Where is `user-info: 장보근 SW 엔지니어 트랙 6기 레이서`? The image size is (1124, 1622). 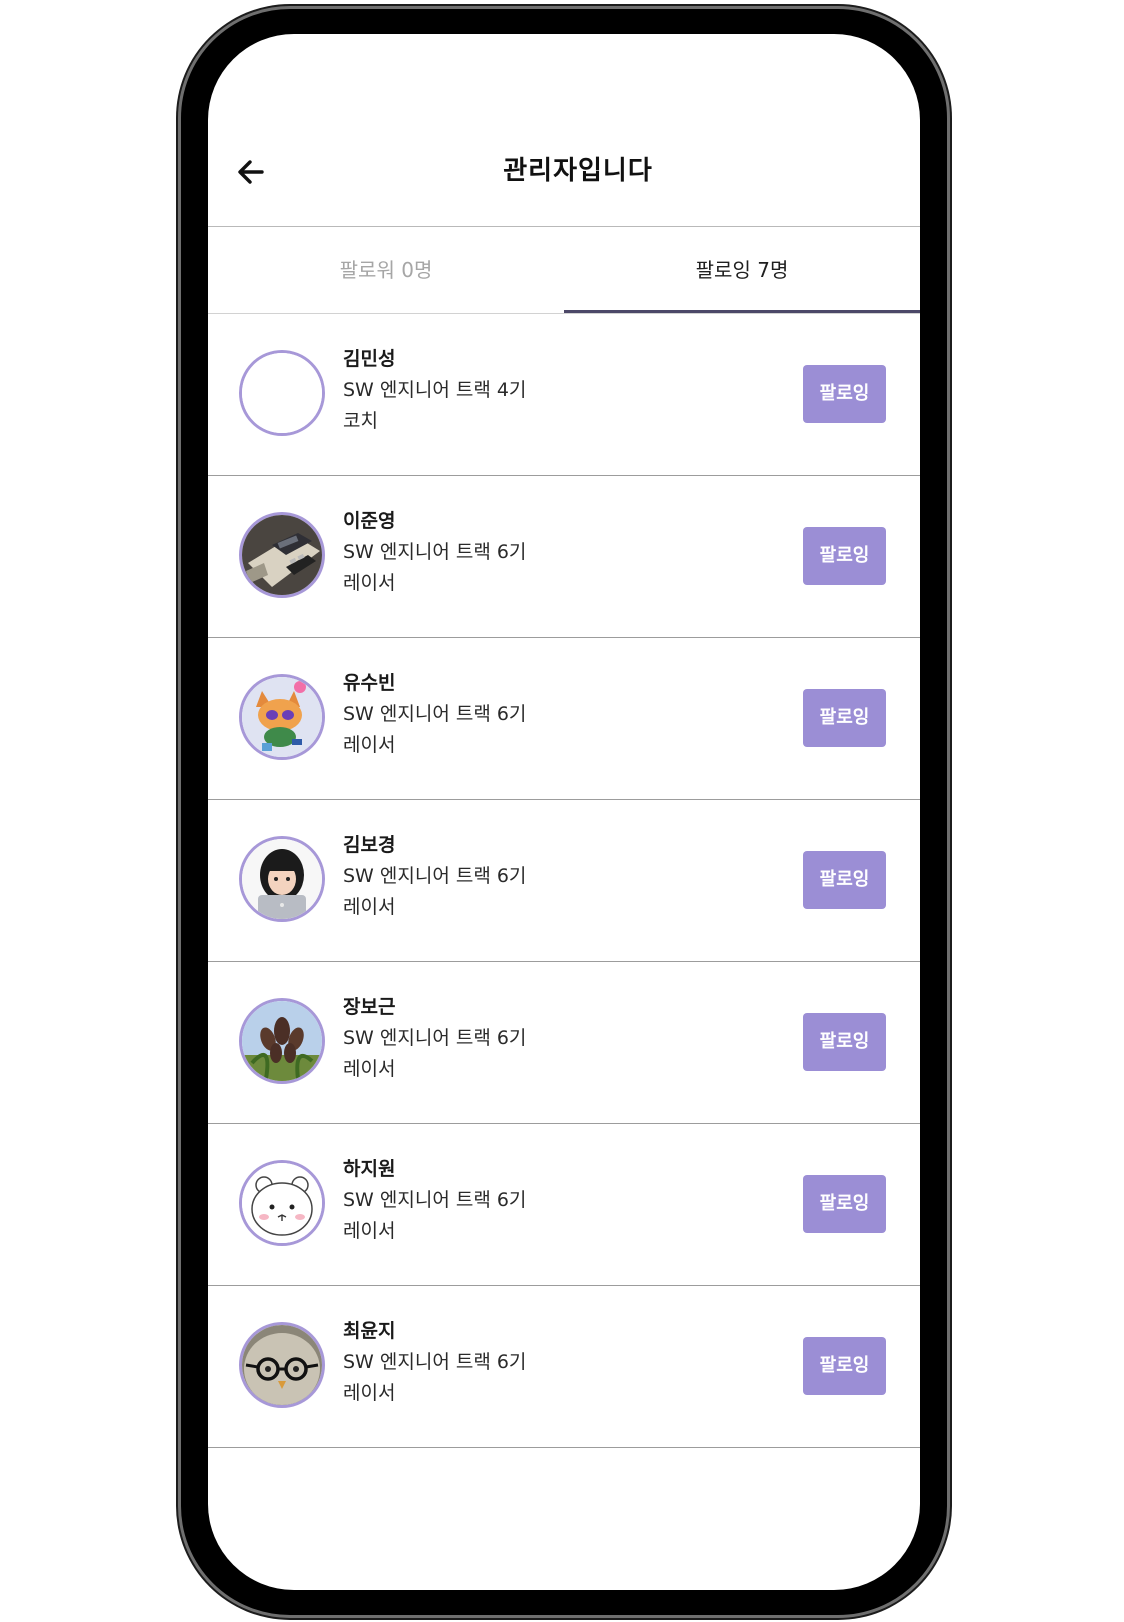 user-info: 장보근 SW 엔지니어 트랙 6기 레이서 is located at coordinates (434, 1038).